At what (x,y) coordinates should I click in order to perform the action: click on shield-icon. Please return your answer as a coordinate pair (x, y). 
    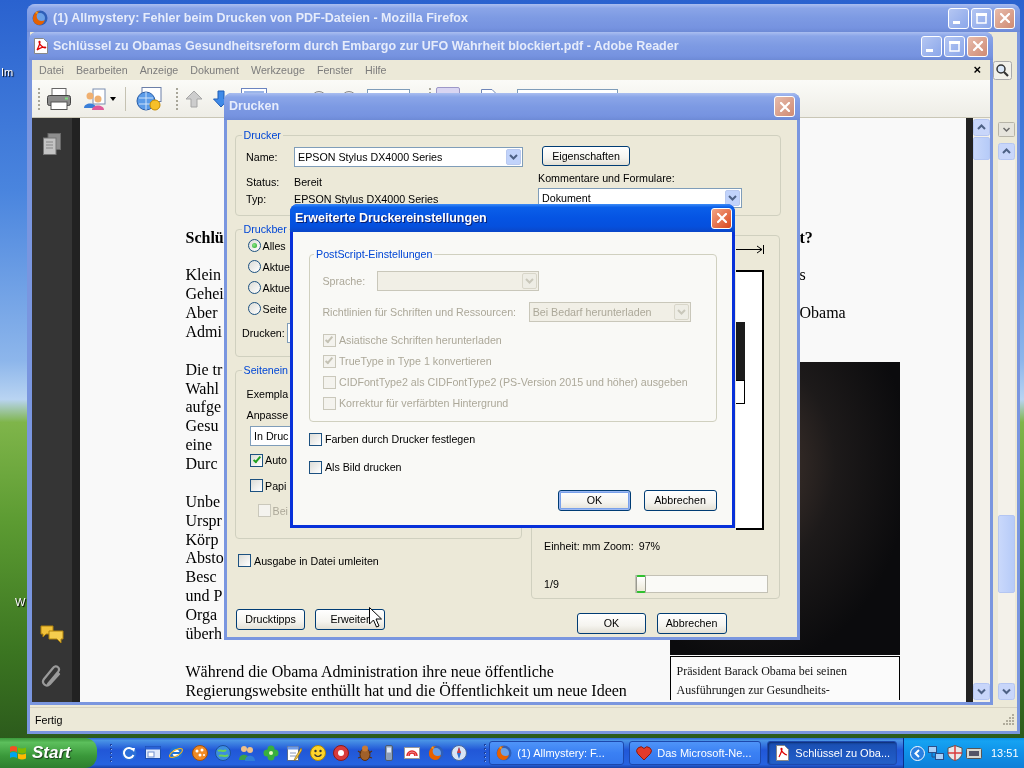
    Looking at the image, I should click on (955, 753).